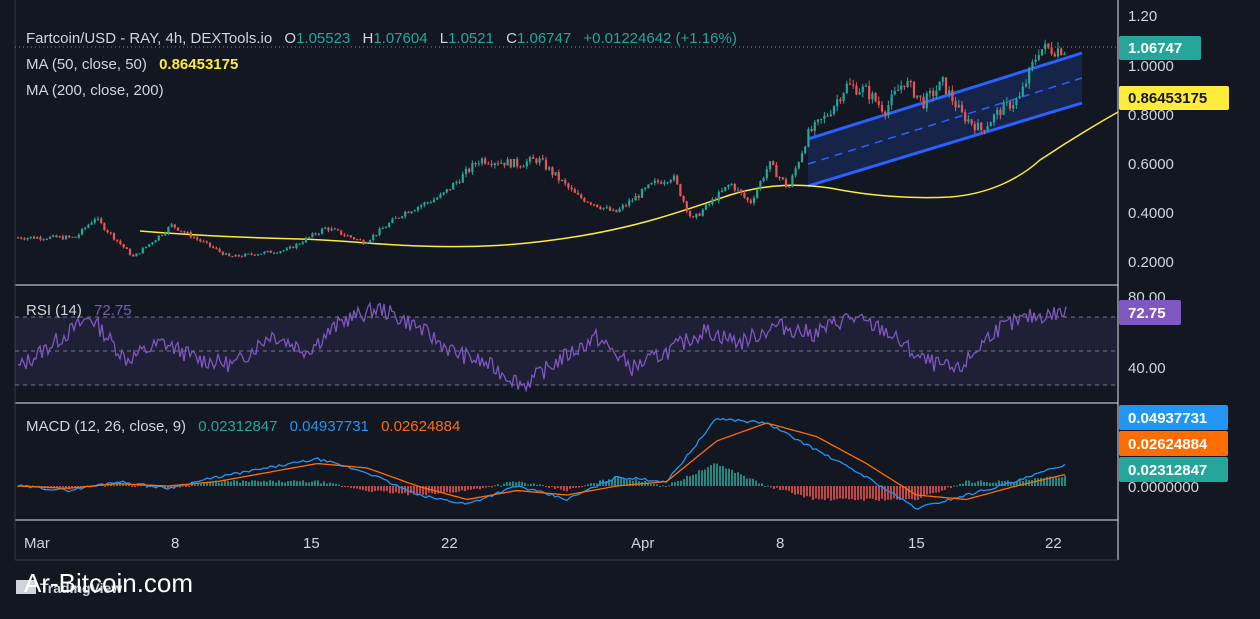 The width and height of the screenshot is (1260, 619). I want to click on signal-badge-text: 0.02624884, so click(1168, 444).